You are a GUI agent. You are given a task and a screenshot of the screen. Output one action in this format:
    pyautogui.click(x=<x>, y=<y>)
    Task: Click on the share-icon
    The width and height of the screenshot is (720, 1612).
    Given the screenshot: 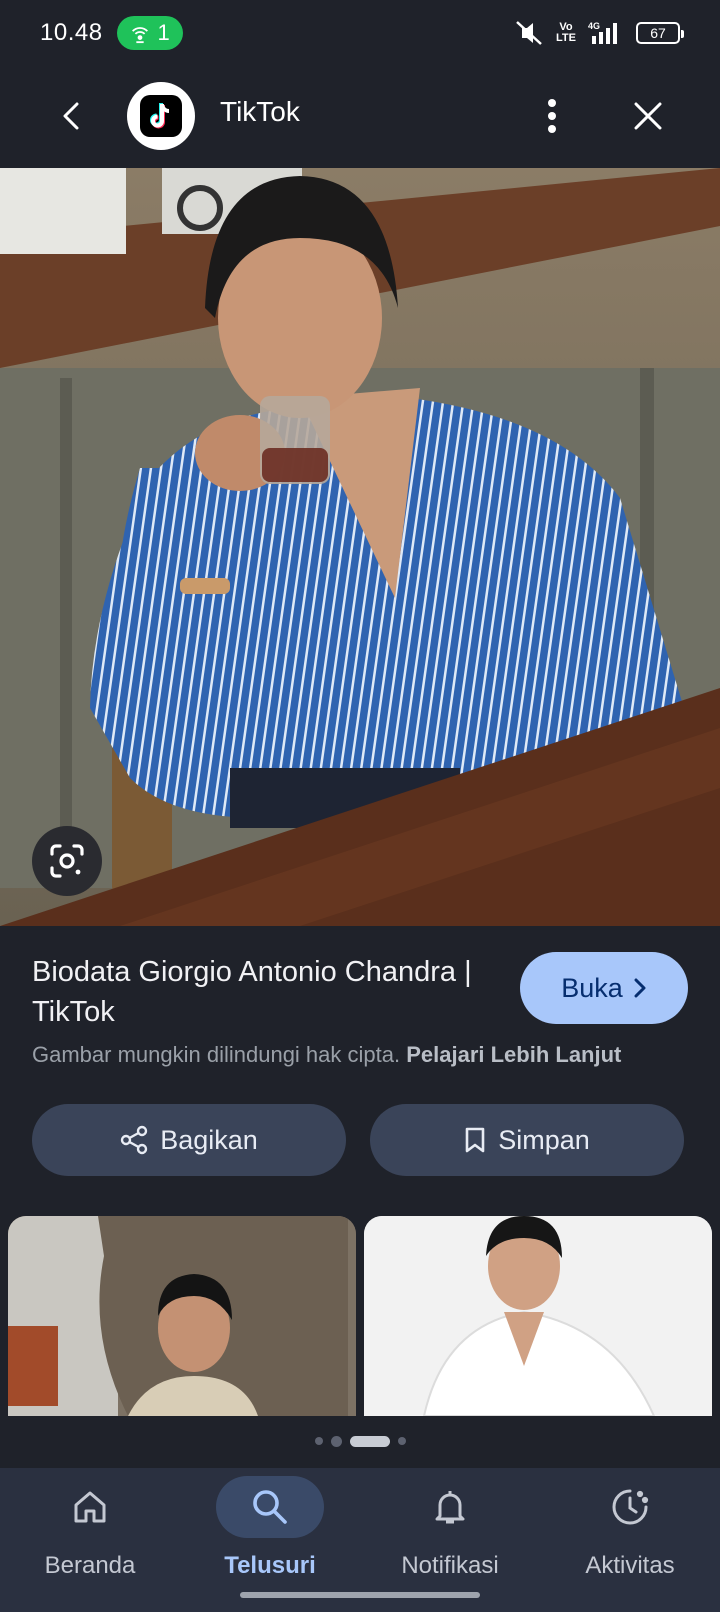 What is the action you would take?
    pyautogui.click(x=134, y=1140)
    